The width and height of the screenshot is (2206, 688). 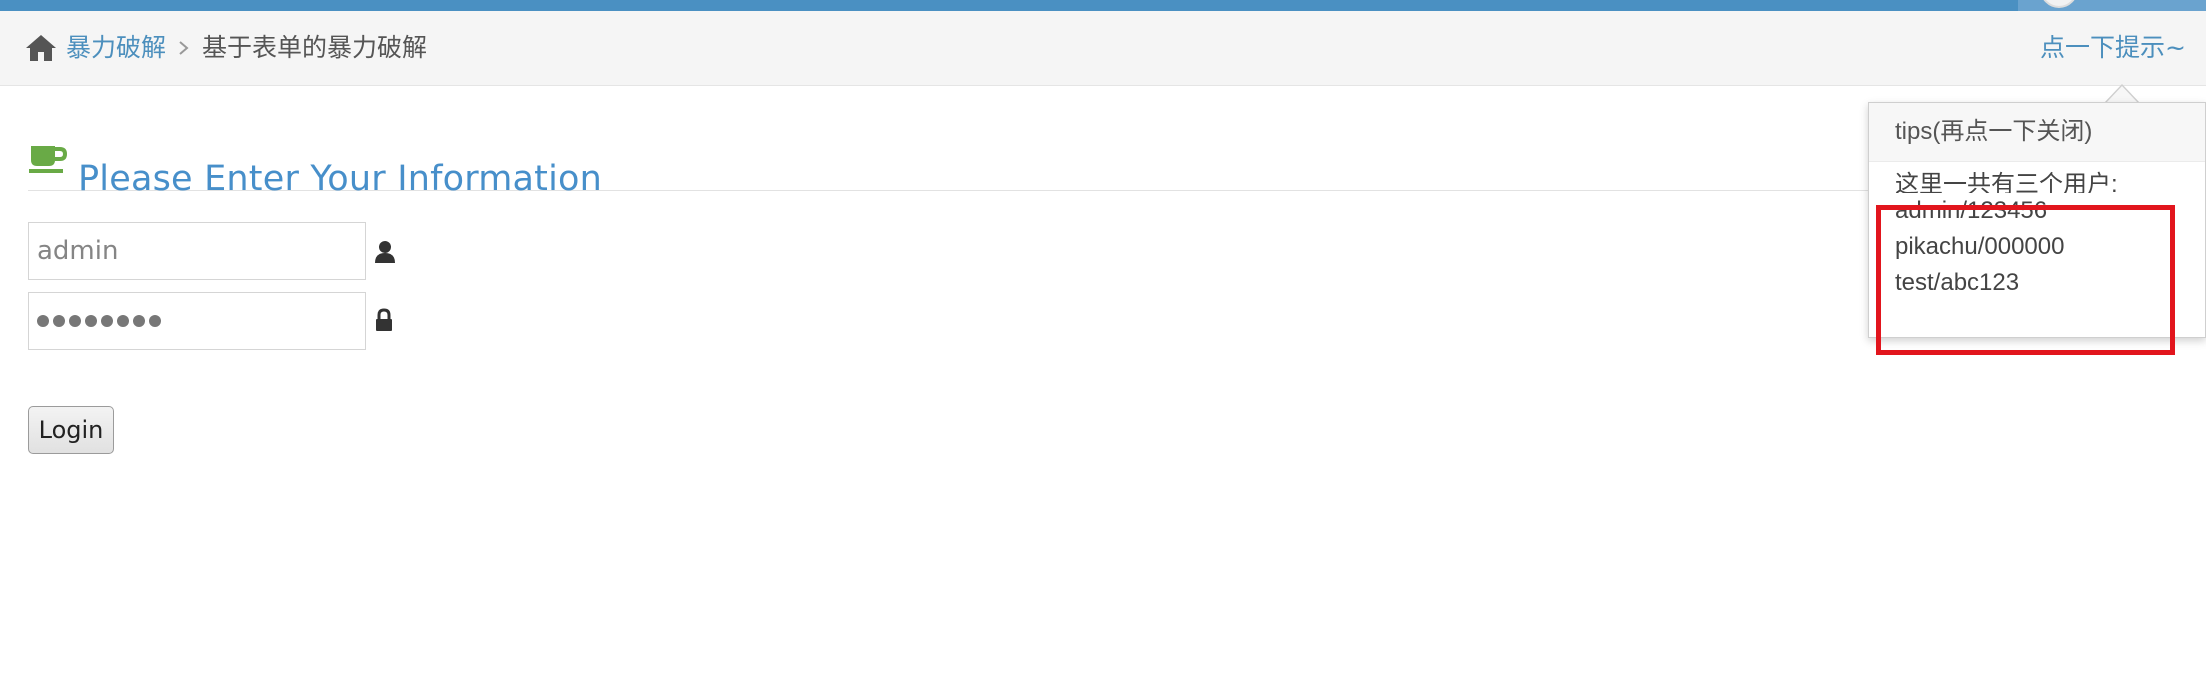 I want to click on top-navbar, so click(x=1103, y=5).